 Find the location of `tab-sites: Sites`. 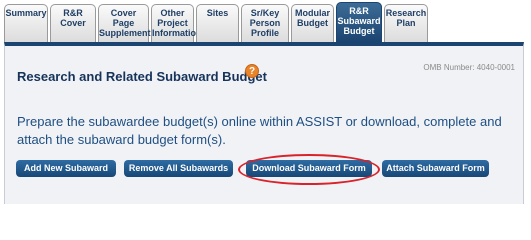

tab-sites: Sites is located at coordinates (217, 23).